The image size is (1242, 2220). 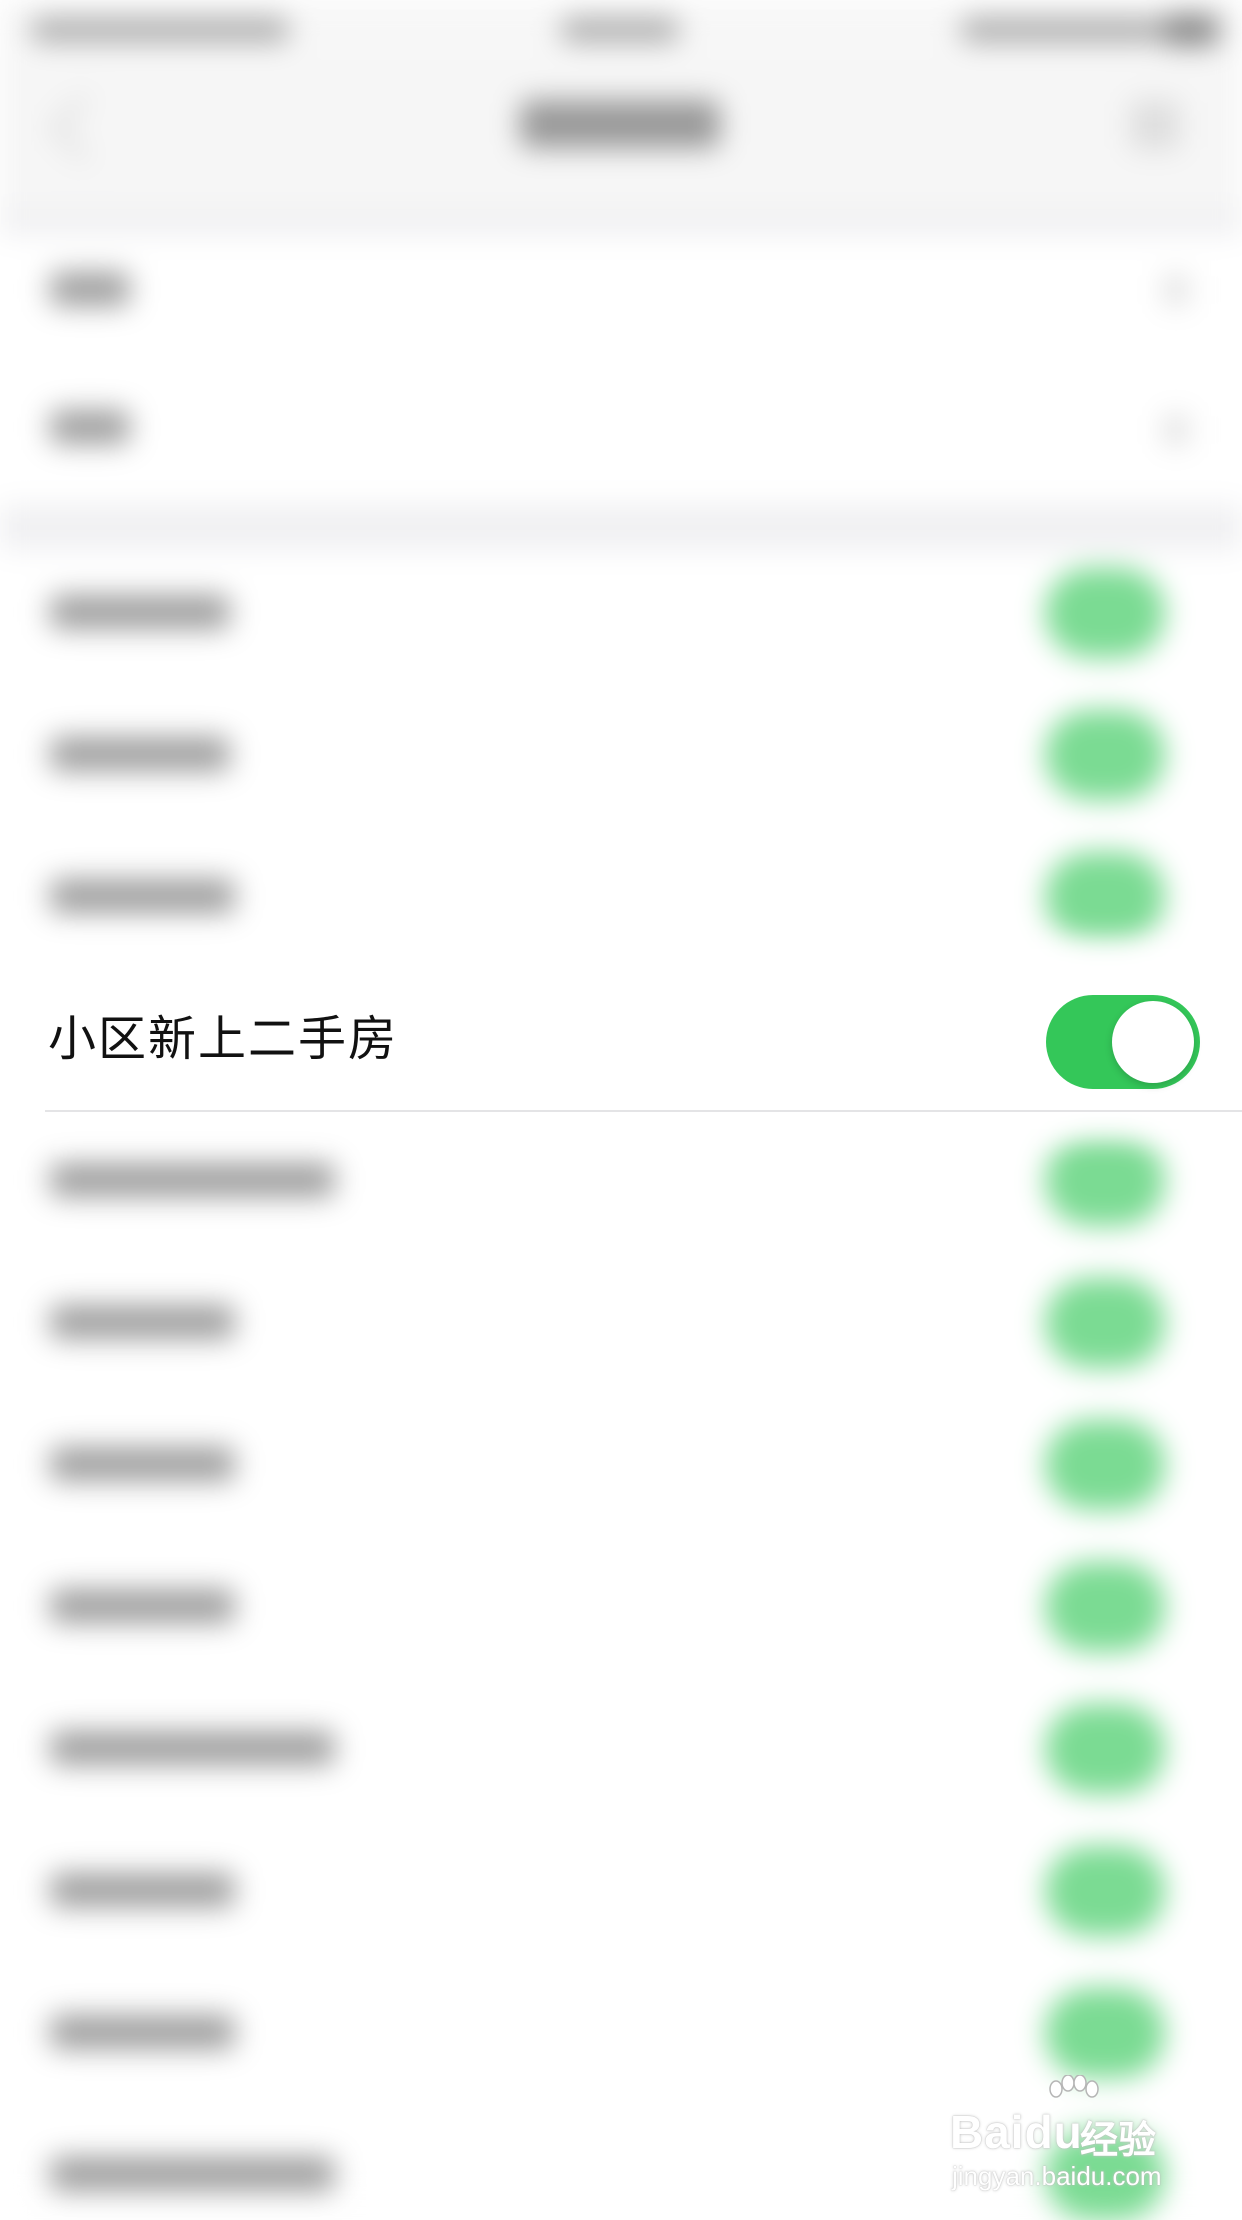 I want to click on setting-row-label: 小区新上二手房, so click(x=223, y=1039).